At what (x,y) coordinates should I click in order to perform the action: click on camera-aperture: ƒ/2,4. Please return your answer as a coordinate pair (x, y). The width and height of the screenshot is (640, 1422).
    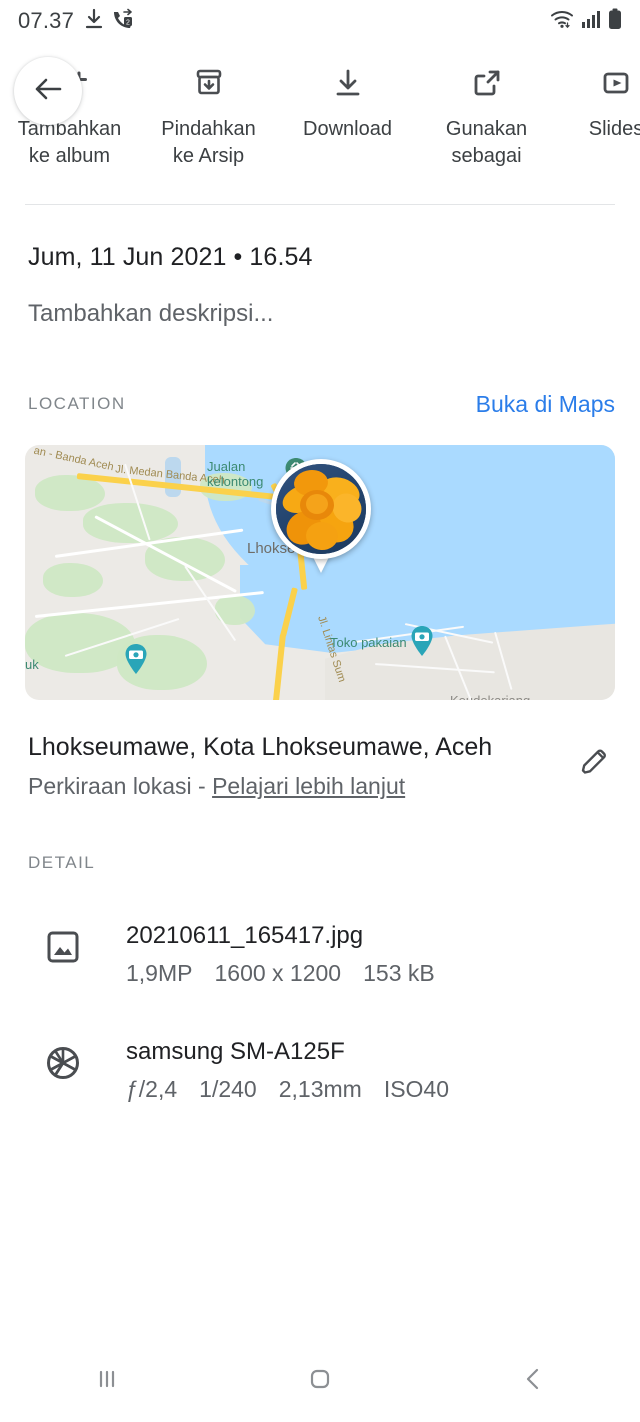
    Looking at the image, I should click on (152, 1089).